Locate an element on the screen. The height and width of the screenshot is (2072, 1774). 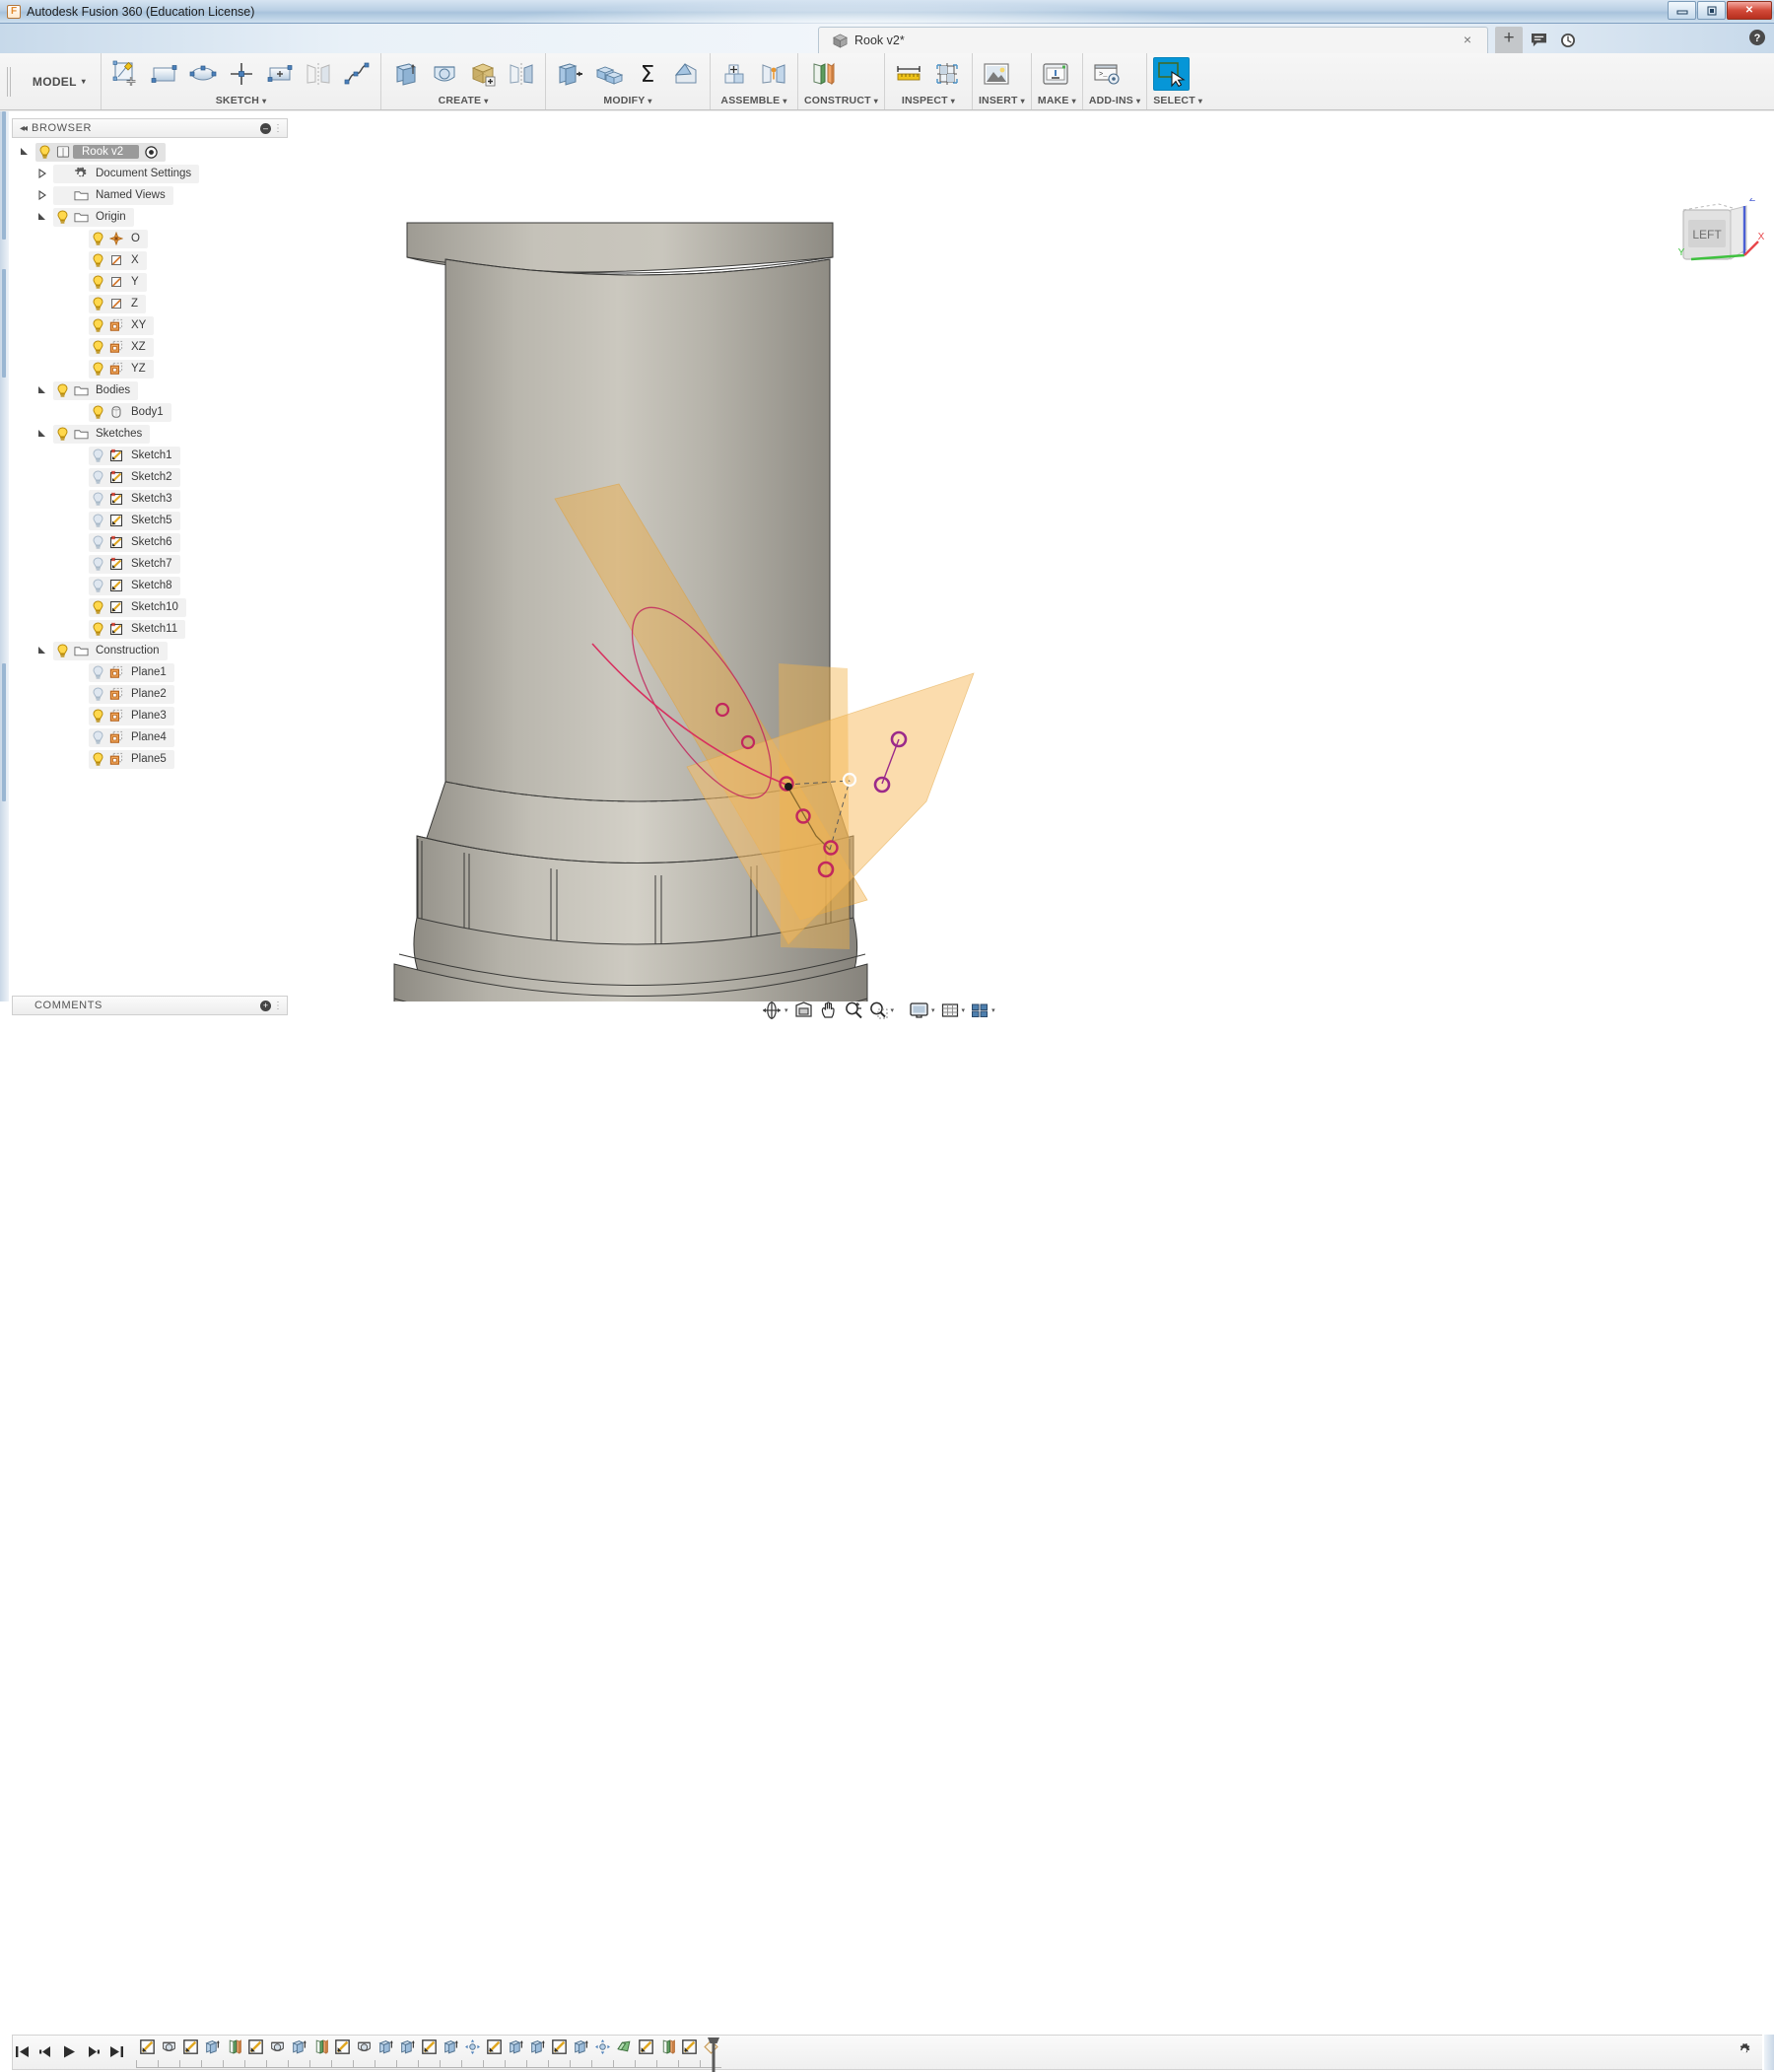
new-tab-button: + is located at coordinates (1509, 40).